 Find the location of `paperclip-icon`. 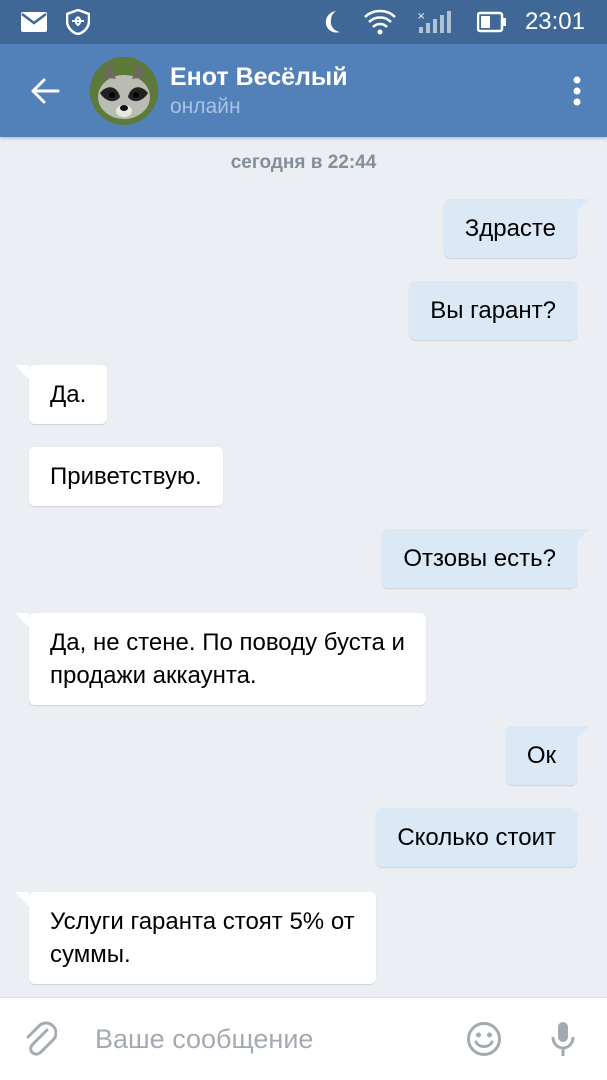

paperclip-icon is located at coordinates (41, 1038).